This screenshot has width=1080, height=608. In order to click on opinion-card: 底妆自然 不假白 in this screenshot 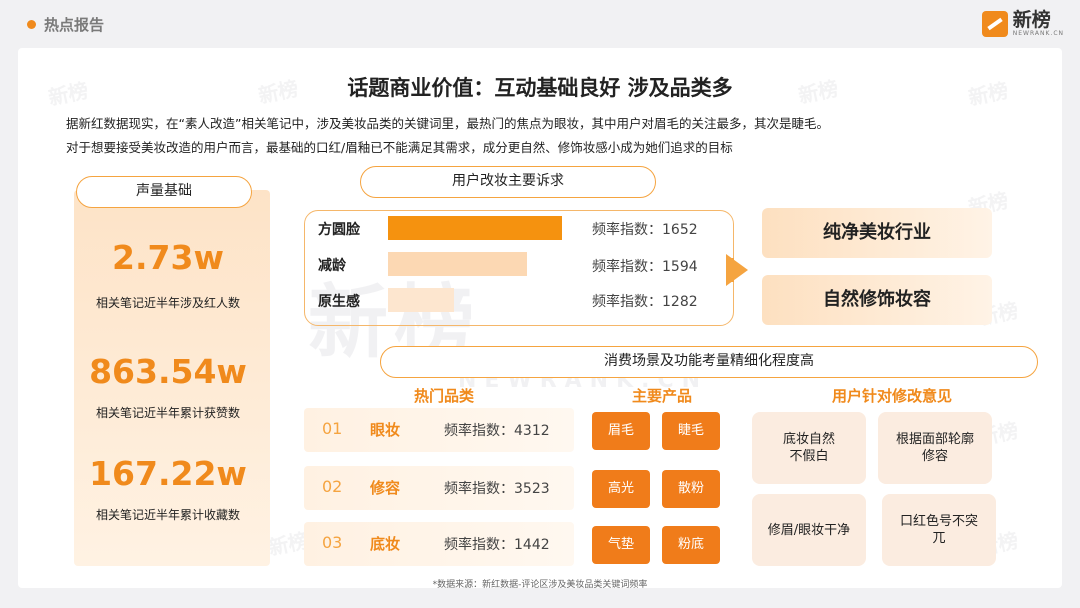, I will do `click(809, 448)`.